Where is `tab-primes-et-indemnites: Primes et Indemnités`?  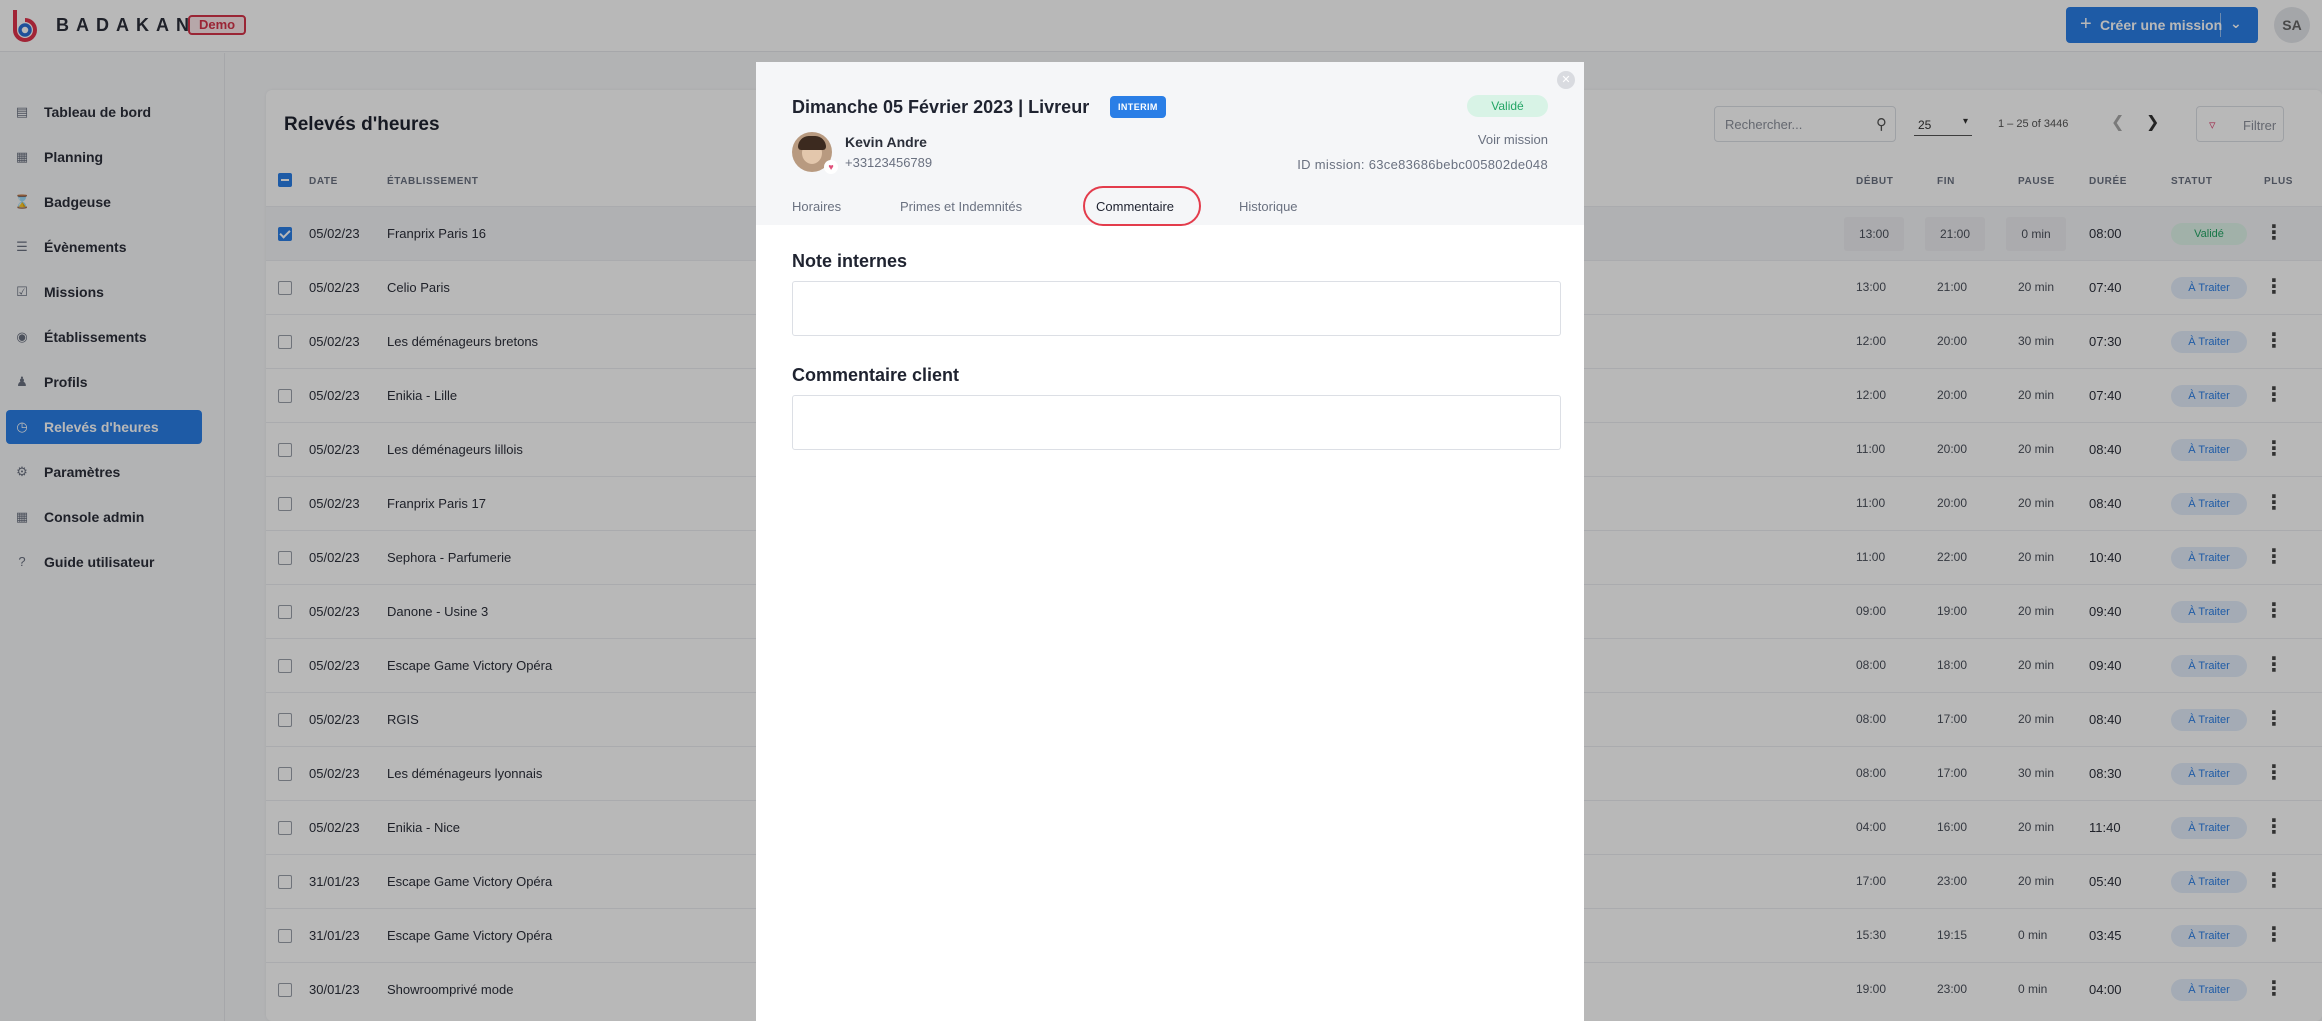
tab-primes-et-indemnites: Primes et Indemnités is located at coordinates (961, 206).